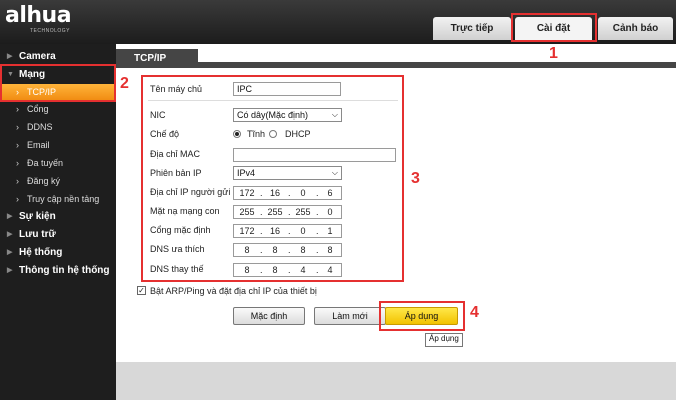 This screenshot has height=400, width=676. What do you see at coordinates (330, 250) in the screenshot?
I see `dns1-octet-4: 8` at bounding box center [330, 250].